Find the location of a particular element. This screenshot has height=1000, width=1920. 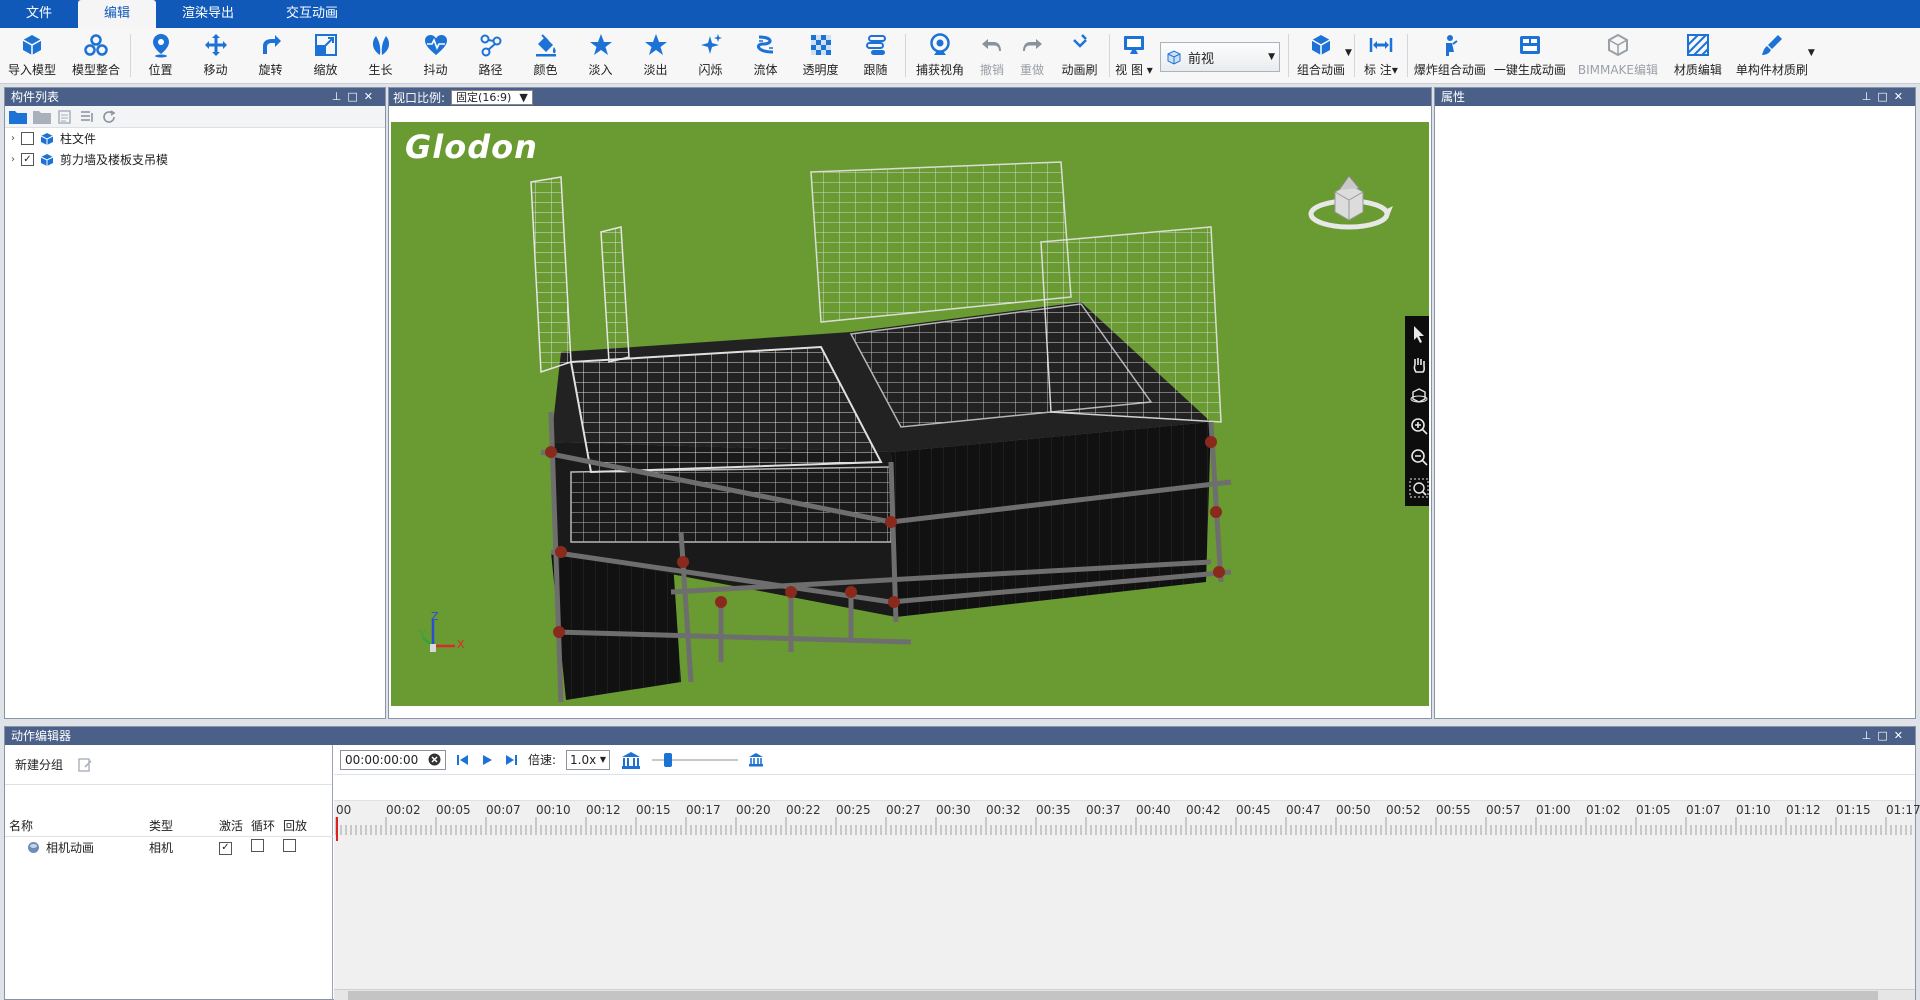

material-brush-icon is located at coordinates (1771, 45).